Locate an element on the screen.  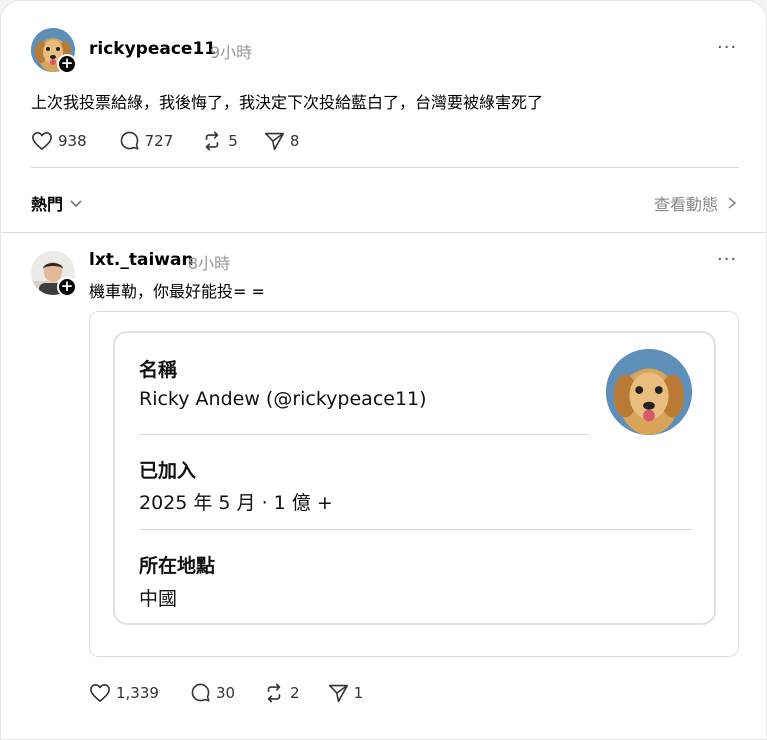
reply-more-icon: ··· is located at coordinates (727, 259).